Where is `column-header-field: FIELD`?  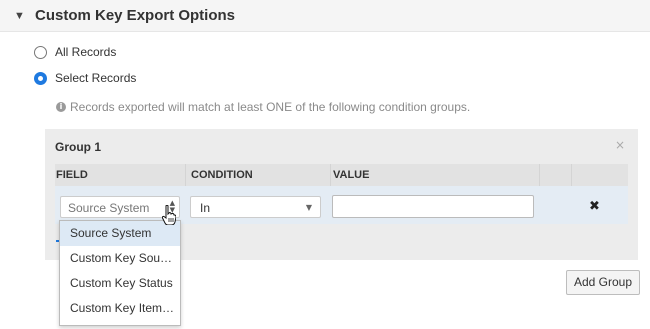
column-header-field: FIELD is located at coordinates (72, 175).